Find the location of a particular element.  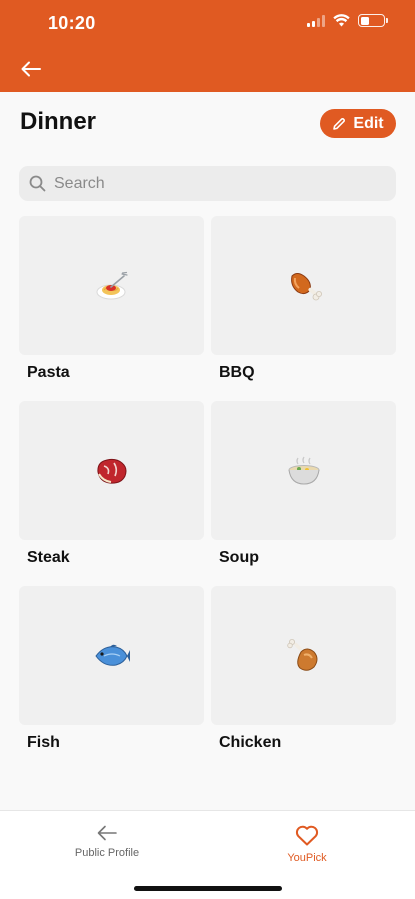

food-card-bbq: BBQ is located at coordinates (303, 299).